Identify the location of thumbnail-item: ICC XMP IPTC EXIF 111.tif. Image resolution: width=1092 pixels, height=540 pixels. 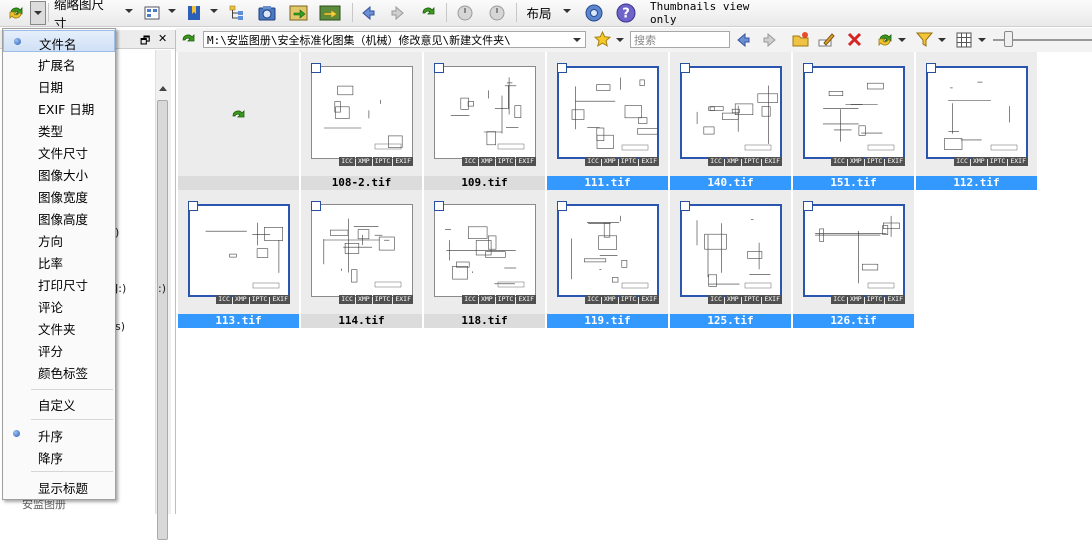
(608, 121).